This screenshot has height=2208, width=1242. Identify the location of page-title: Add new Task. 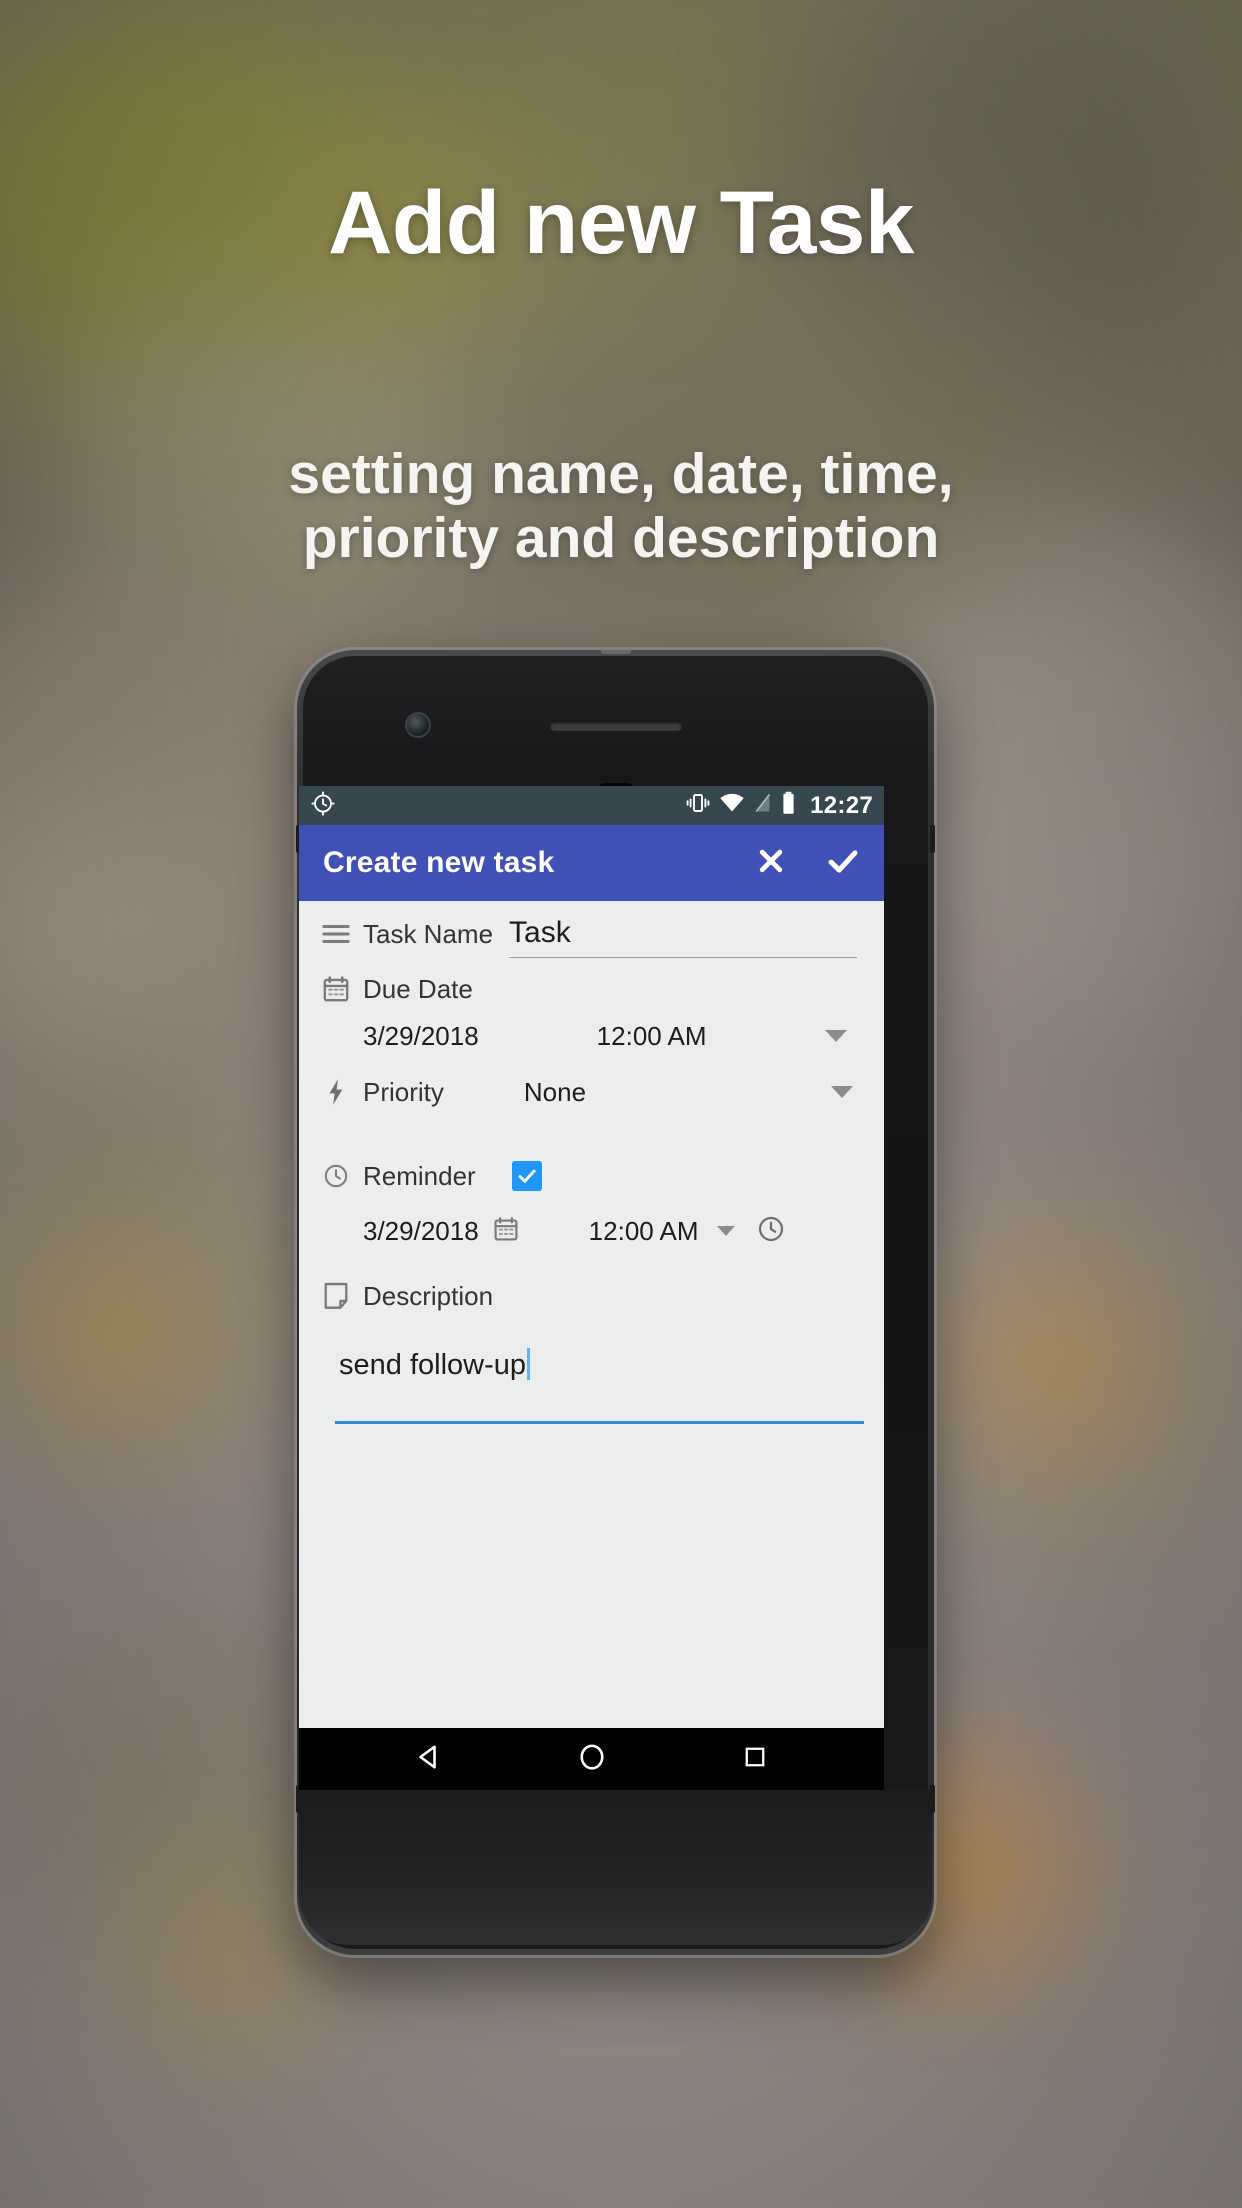
(621, 222).